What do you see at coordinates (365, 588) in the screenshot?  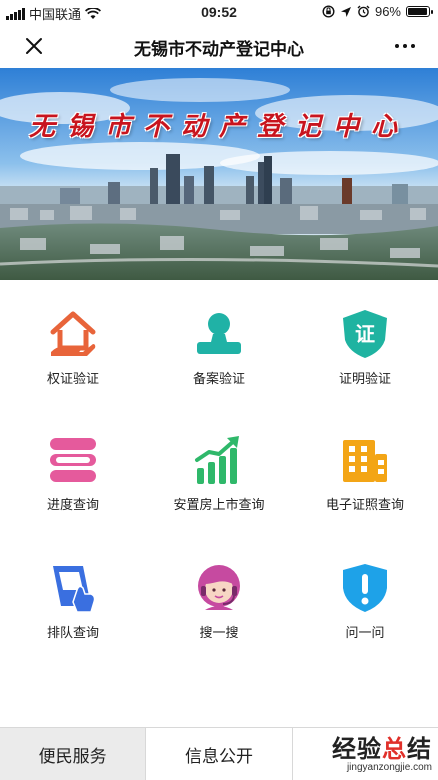 I see `alert-shield-icon` at bounding box center [365, 588].